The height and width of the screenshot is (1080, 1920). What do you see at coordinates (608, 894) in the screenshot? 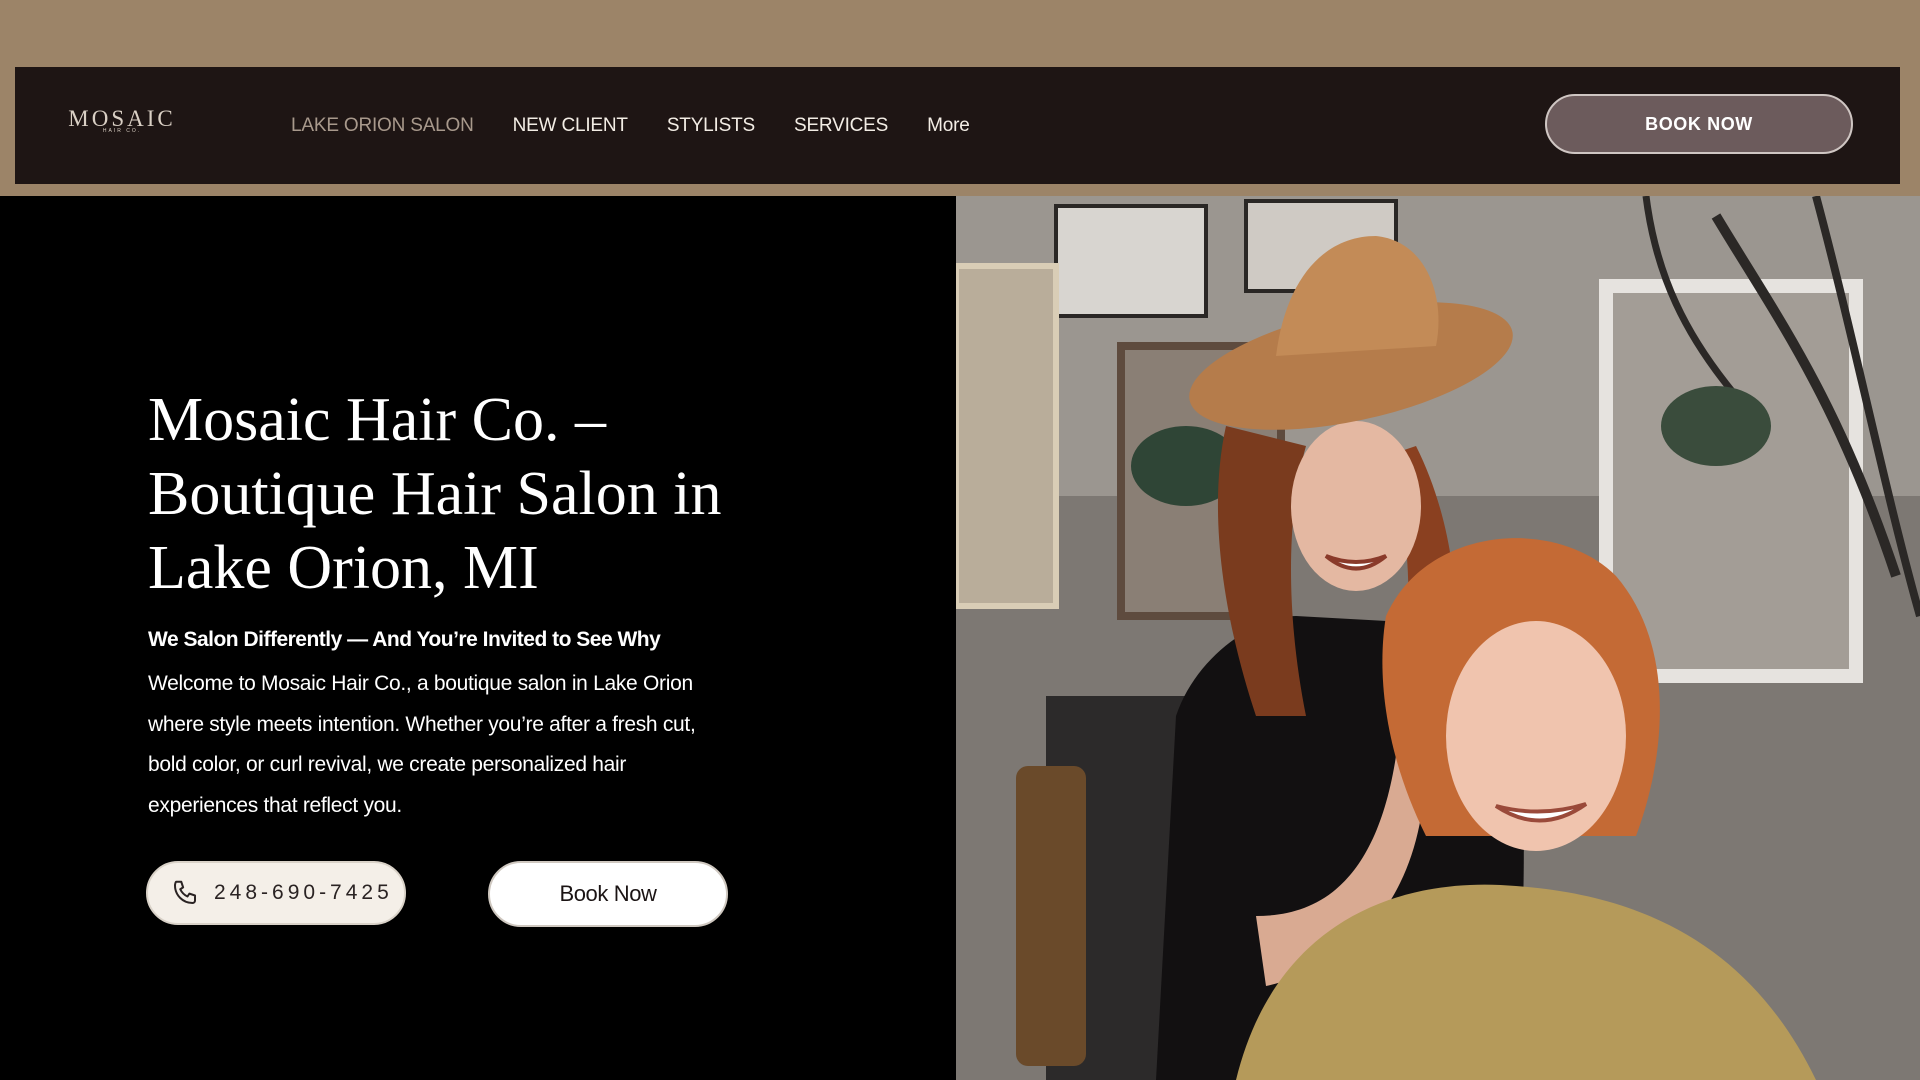
I see `hero-book-now-button: Book Now` at bounding box center [608, 894].